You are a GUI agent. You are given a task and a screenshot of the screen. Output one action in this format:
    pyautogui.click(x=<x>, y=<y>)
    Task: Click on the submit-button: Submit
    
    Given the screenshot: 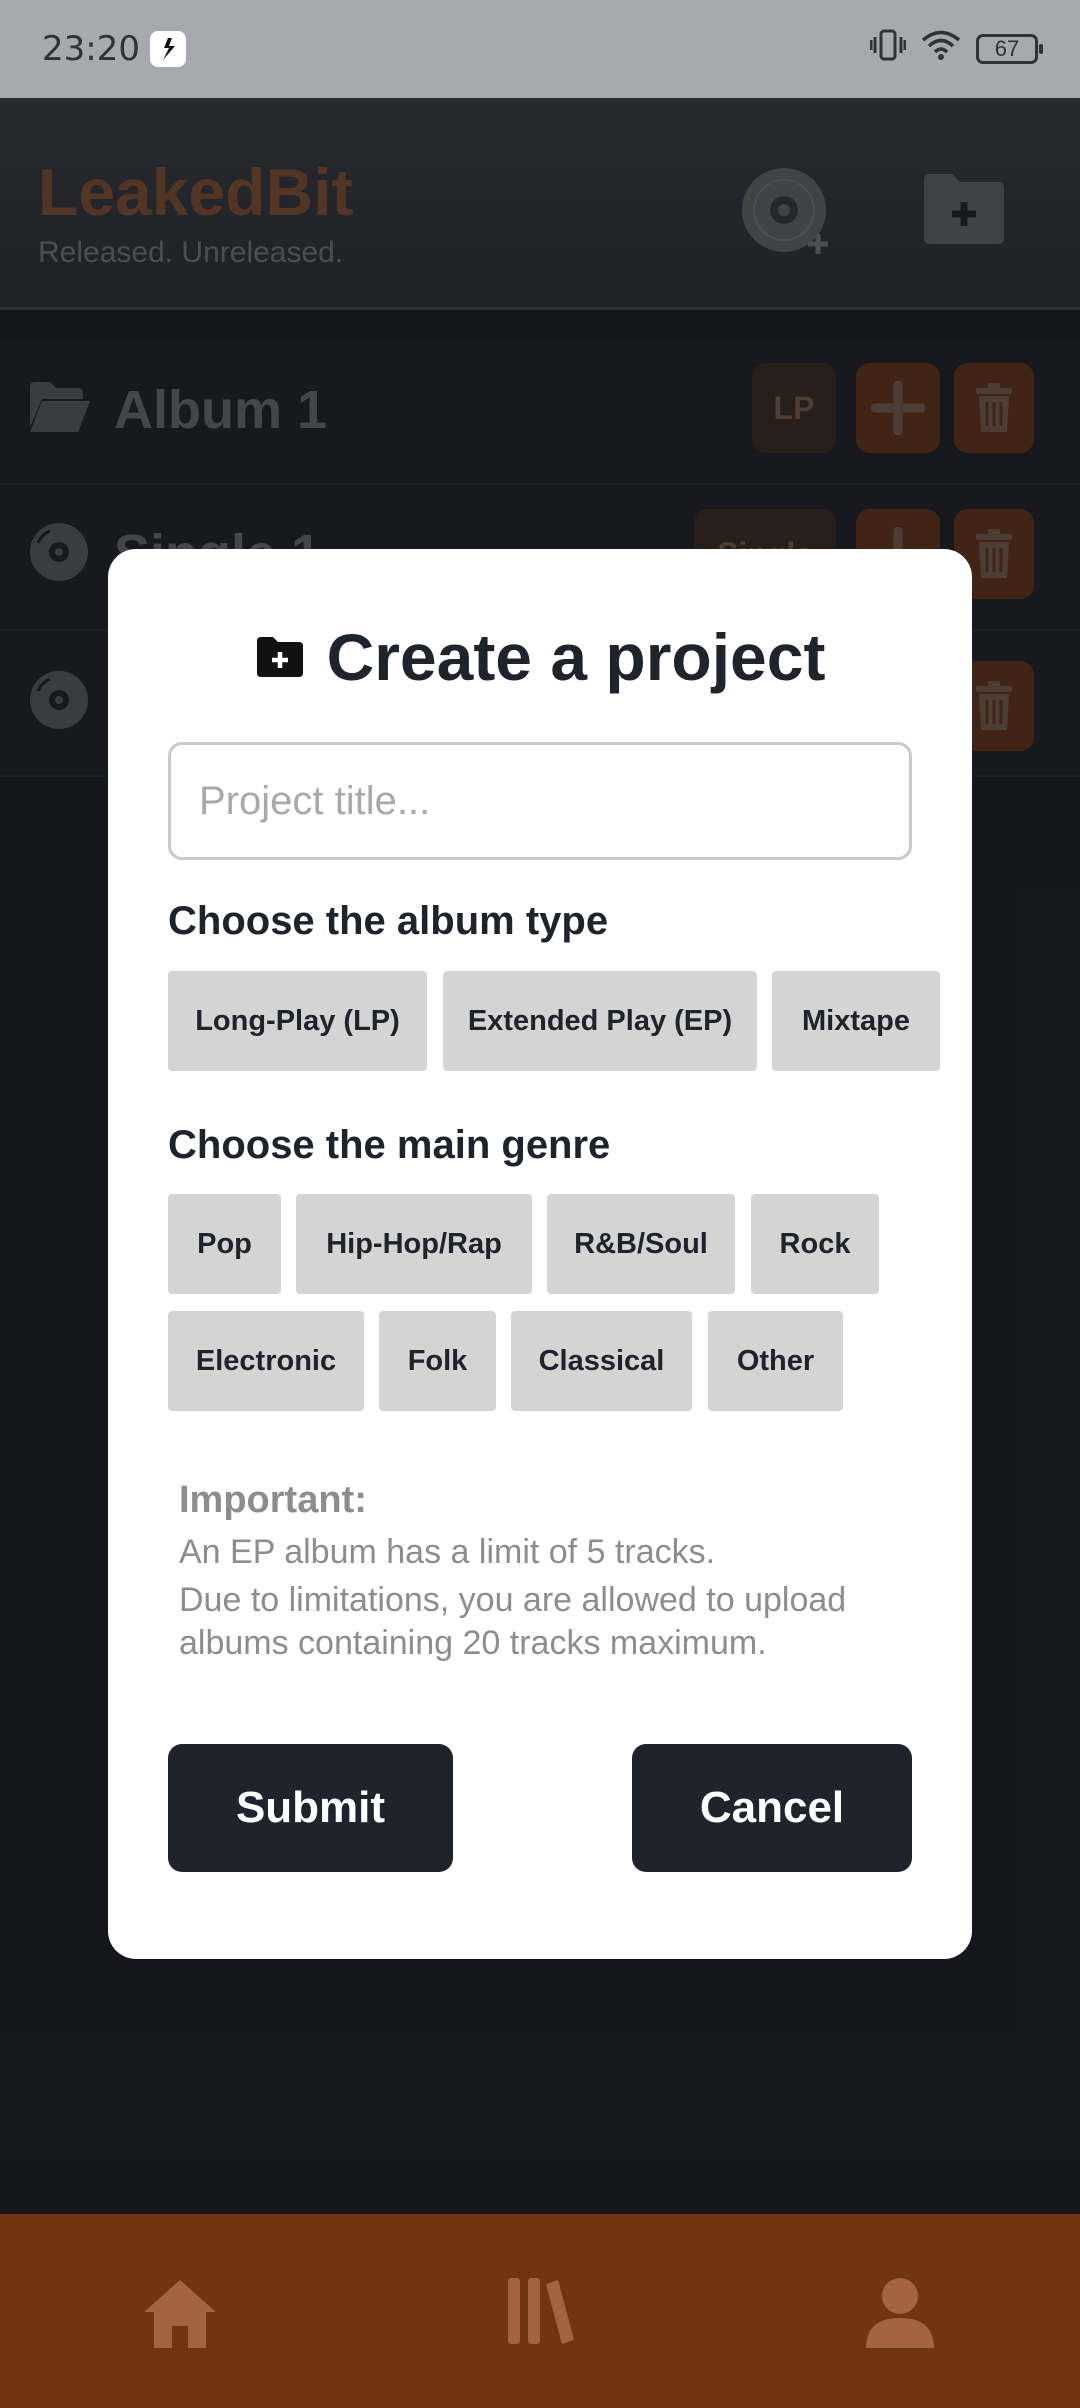 What is the action you would take?
    pyautogui.click(x=310, y=1808)
    